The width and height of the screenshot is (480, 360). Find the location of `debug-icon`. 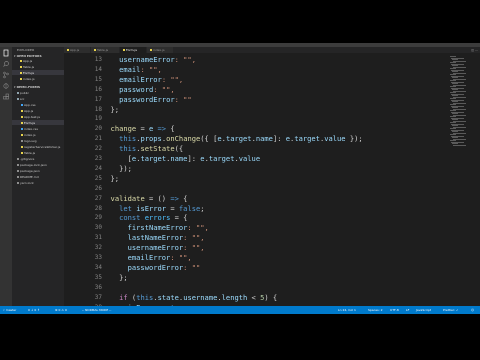

debug-icon is located at coordinates (6, 86).